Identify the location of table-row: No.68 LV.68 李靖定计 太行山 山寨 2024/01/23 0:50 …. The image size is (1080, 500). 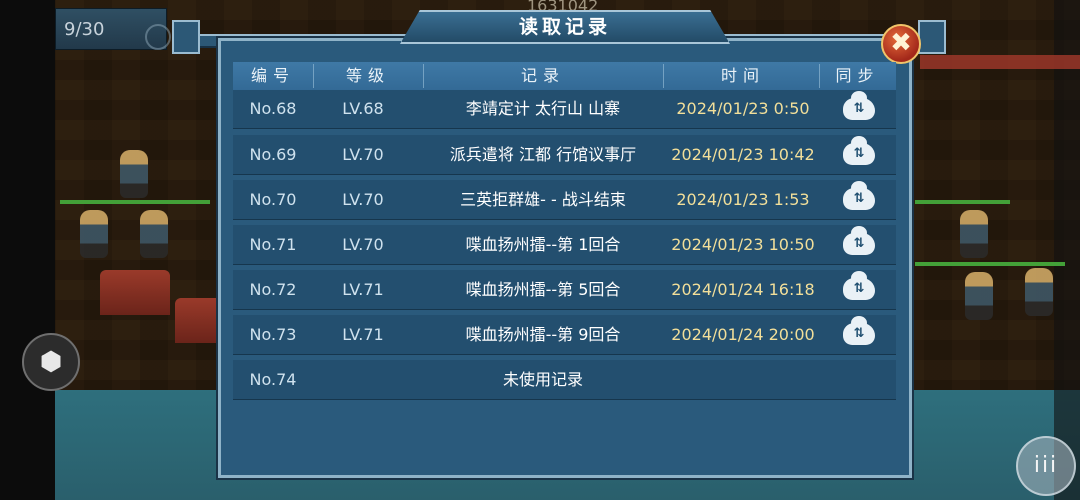
(564, 109).